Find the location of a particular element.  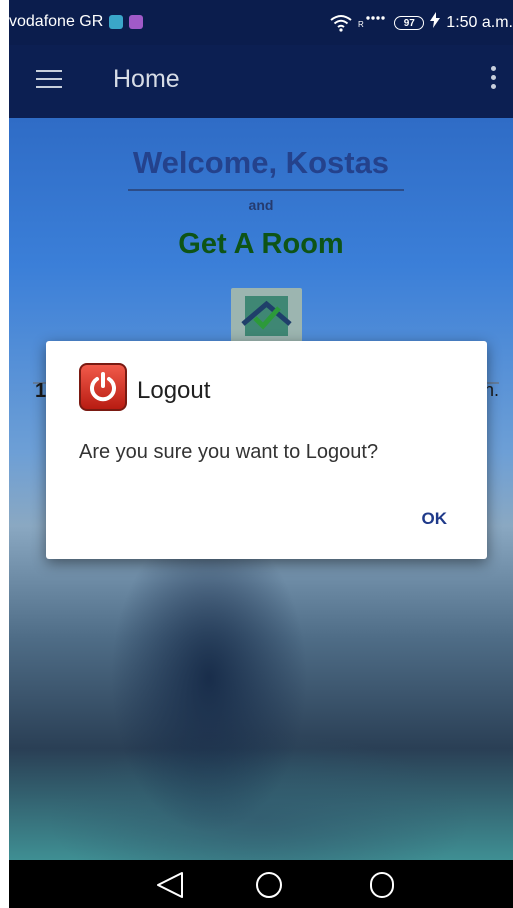

navigation-bar is located at coordinates (261, 884).